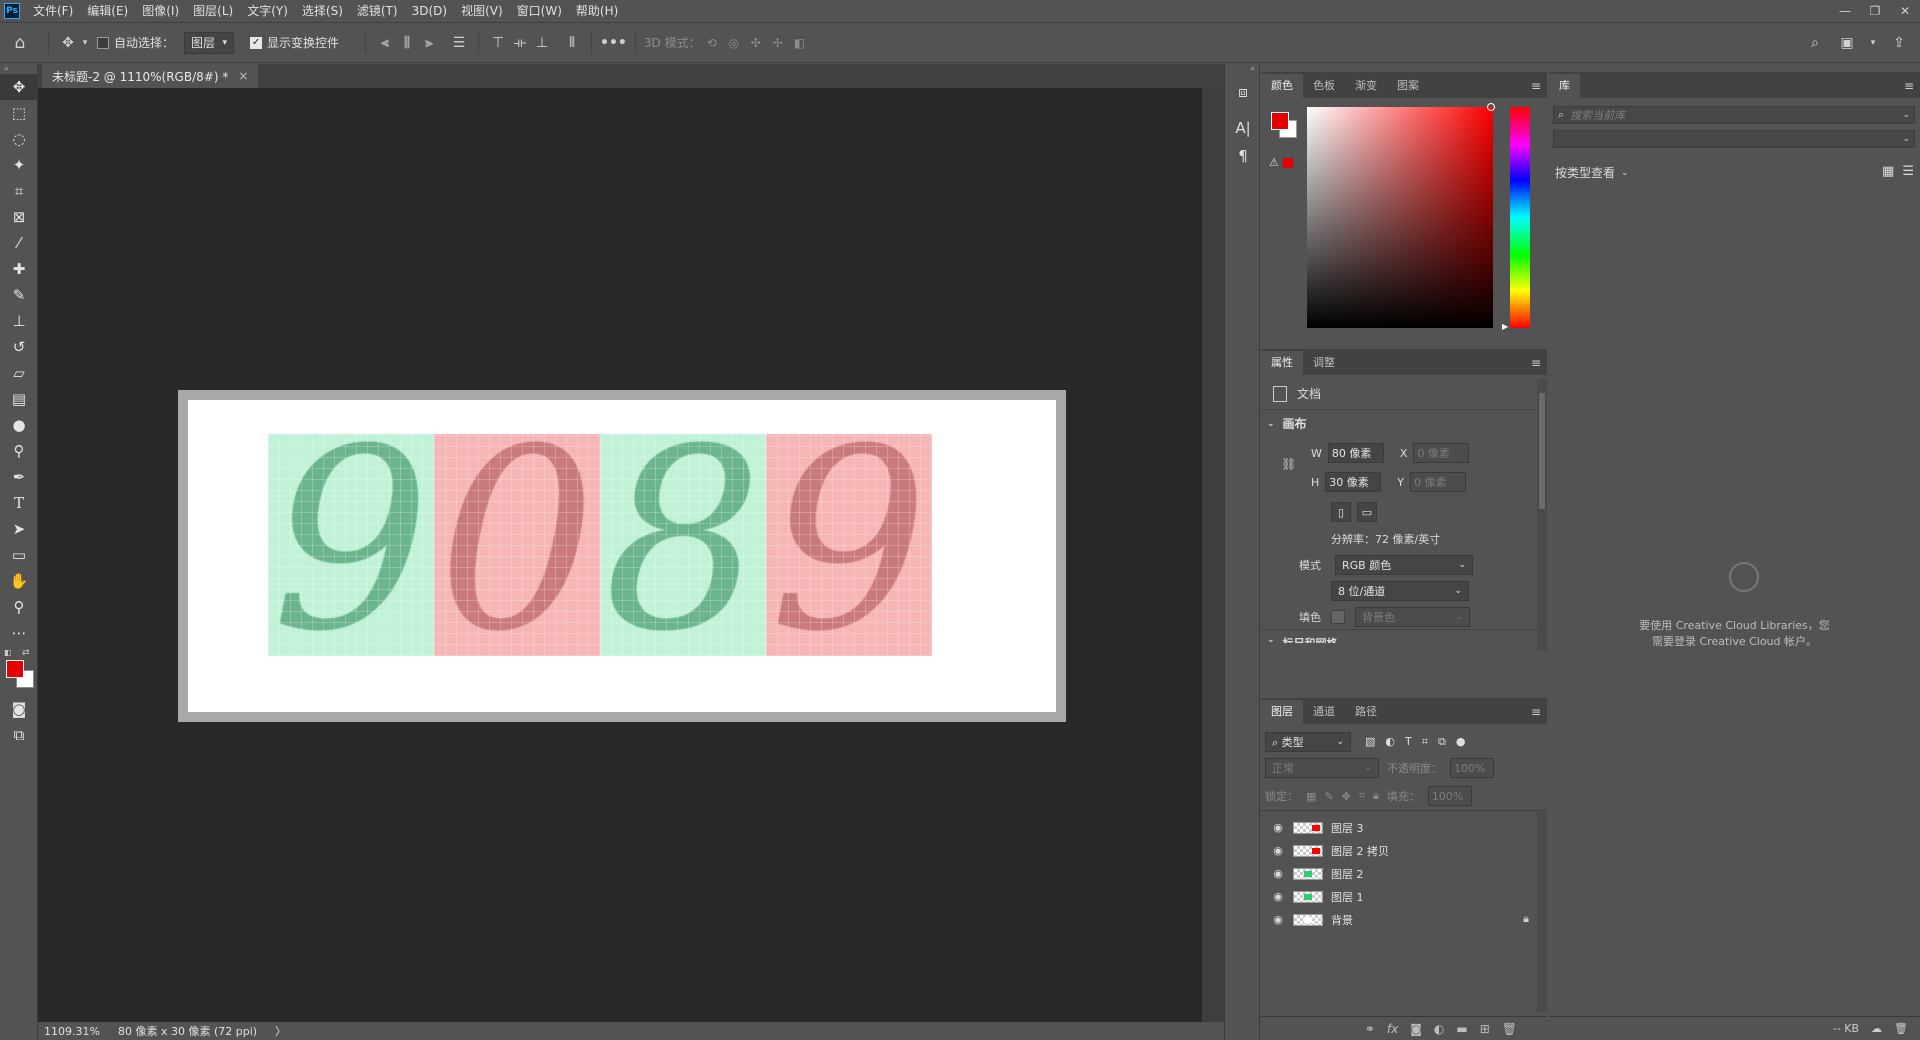 This screenshot has width=1920, height=1040. Describe the element at coordinates (1402, 850) in the screenshot. I see `layer-row: ◉ 图层 2 拷贝` at that location.